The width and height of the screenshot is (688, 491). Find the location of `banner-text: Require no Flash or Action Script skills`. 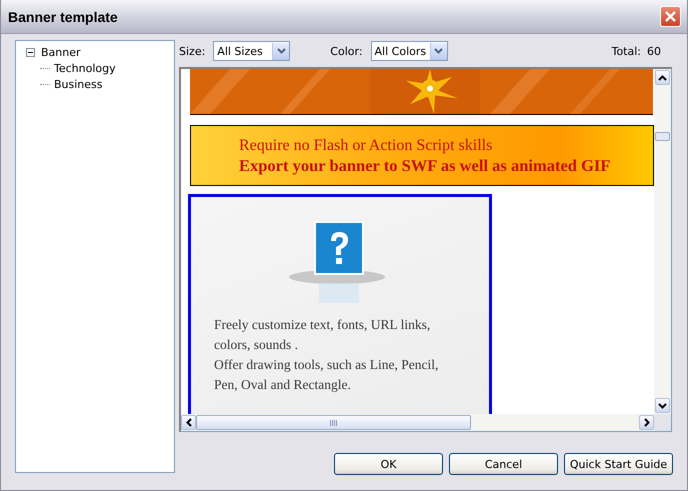

banner-text: Require no Flash or Action Script skills is located at coordinates (366, 146).